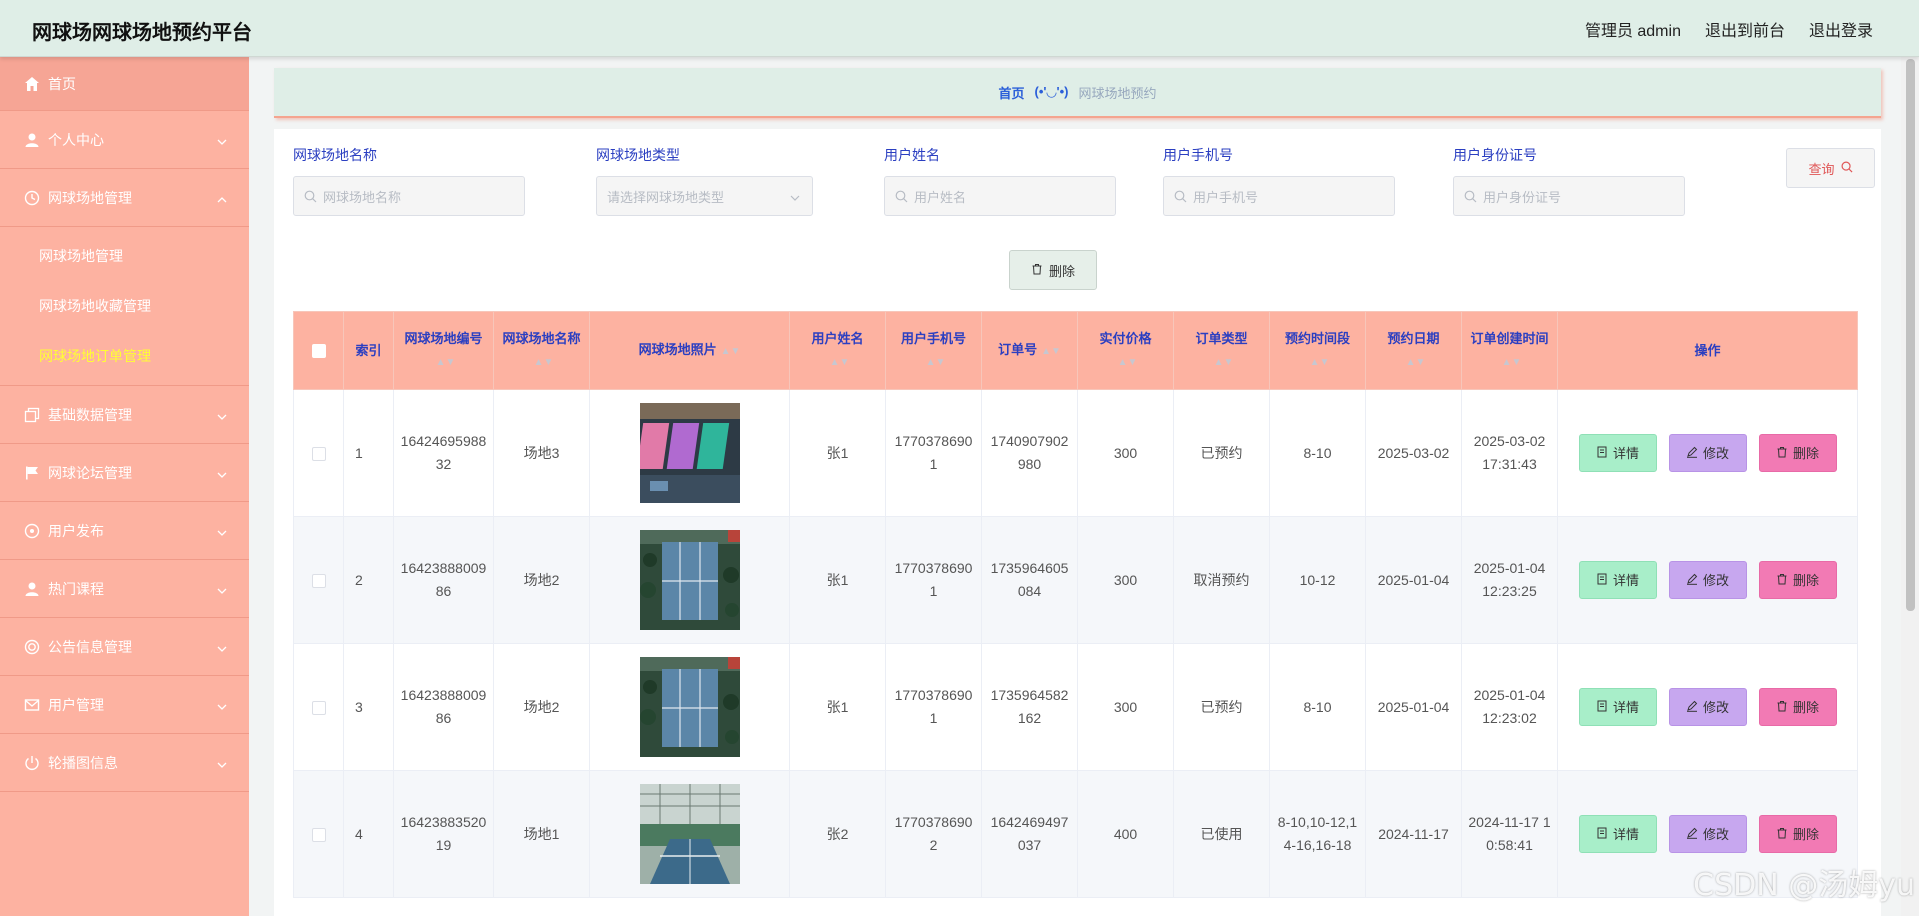 The height and width of the screenshot is (916, 1919). What do you see at coordinates (1000, 196) in the screenshot?
I see `user-name-input: 用户姓名` at bounding box center [1000, 196].